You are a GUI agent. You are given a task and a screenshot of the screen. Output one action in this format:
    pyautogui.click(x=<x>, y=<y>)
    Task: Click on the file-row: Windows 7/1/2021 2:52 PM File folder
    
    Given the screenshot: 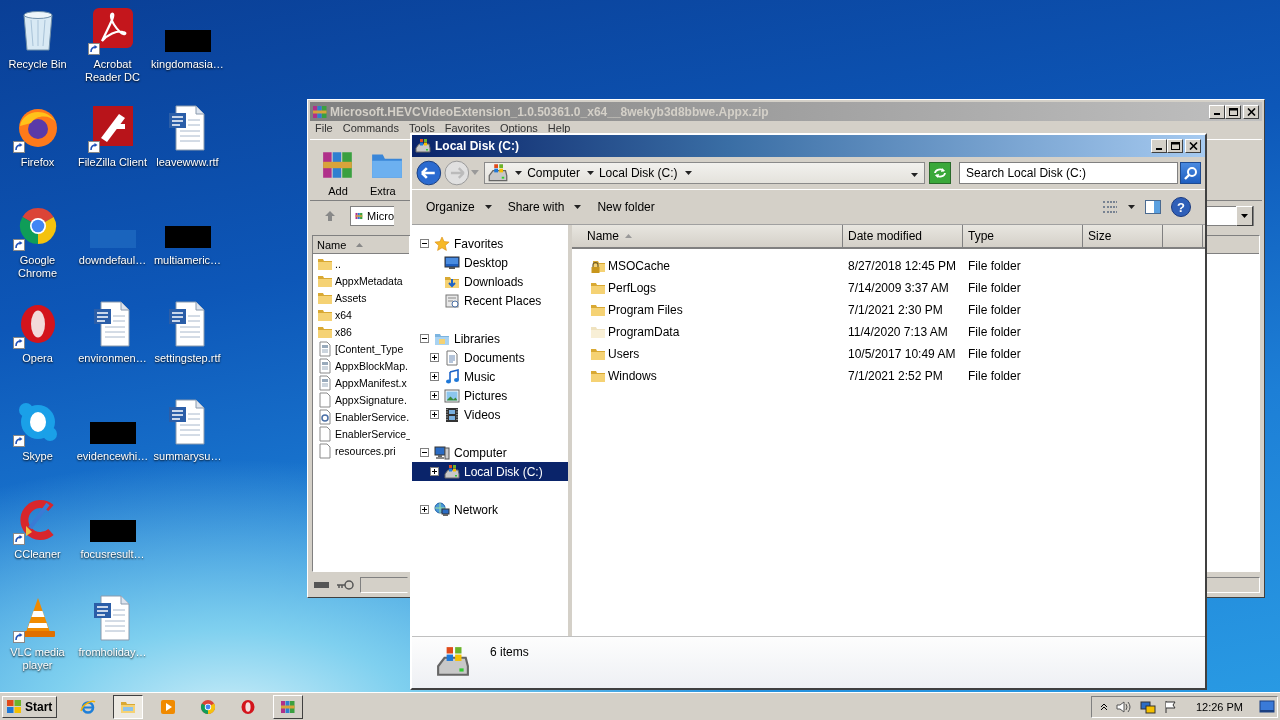 What is the action you would take?
    pyautogui.click(x=888, y=376)
    